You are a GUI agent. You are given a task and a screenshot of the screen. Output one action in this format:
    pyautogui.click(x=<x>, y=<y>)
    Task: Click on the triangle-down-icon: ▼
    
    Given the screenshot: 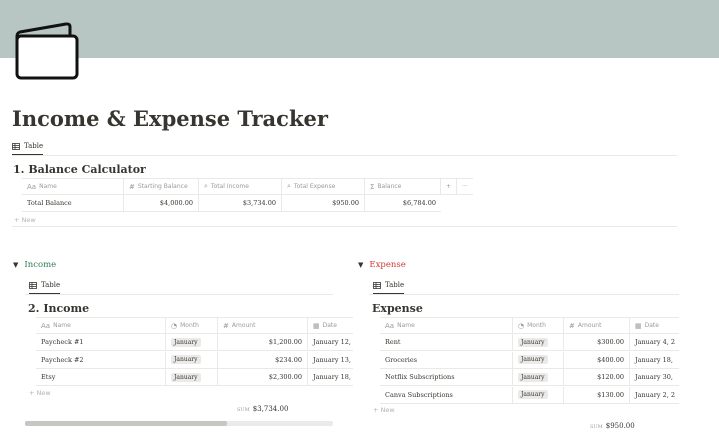 What is the action you would take?
    pyautogui.click(x=16, y=265)
    